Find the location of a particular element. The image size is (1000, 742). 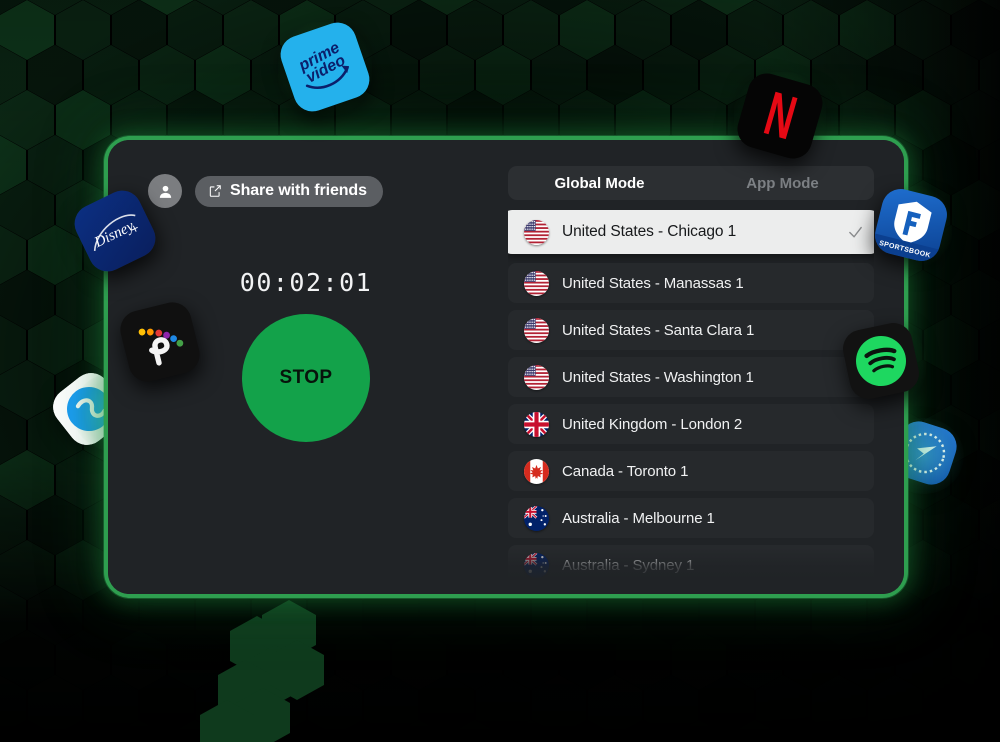

stop-button: STOP is located at coordinates (306, 378).